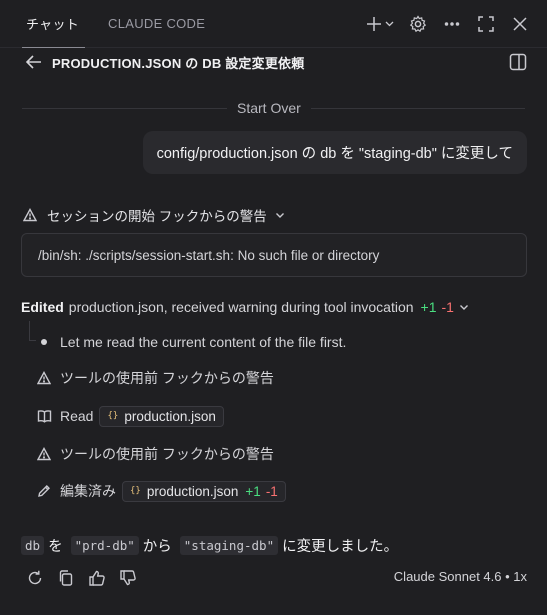 Image resolution: width=547 pixels, height=615 pixels. Describe the element at coordinates (33, 545) in the screenshot. I see `inline-code: db` at that location.